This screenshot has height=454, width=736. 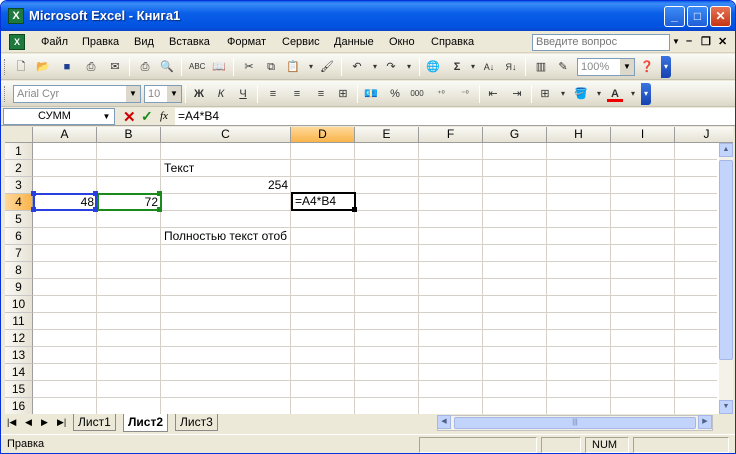 I want to click on chart-wizard-icon: ▥, so click(x=541, y=67).